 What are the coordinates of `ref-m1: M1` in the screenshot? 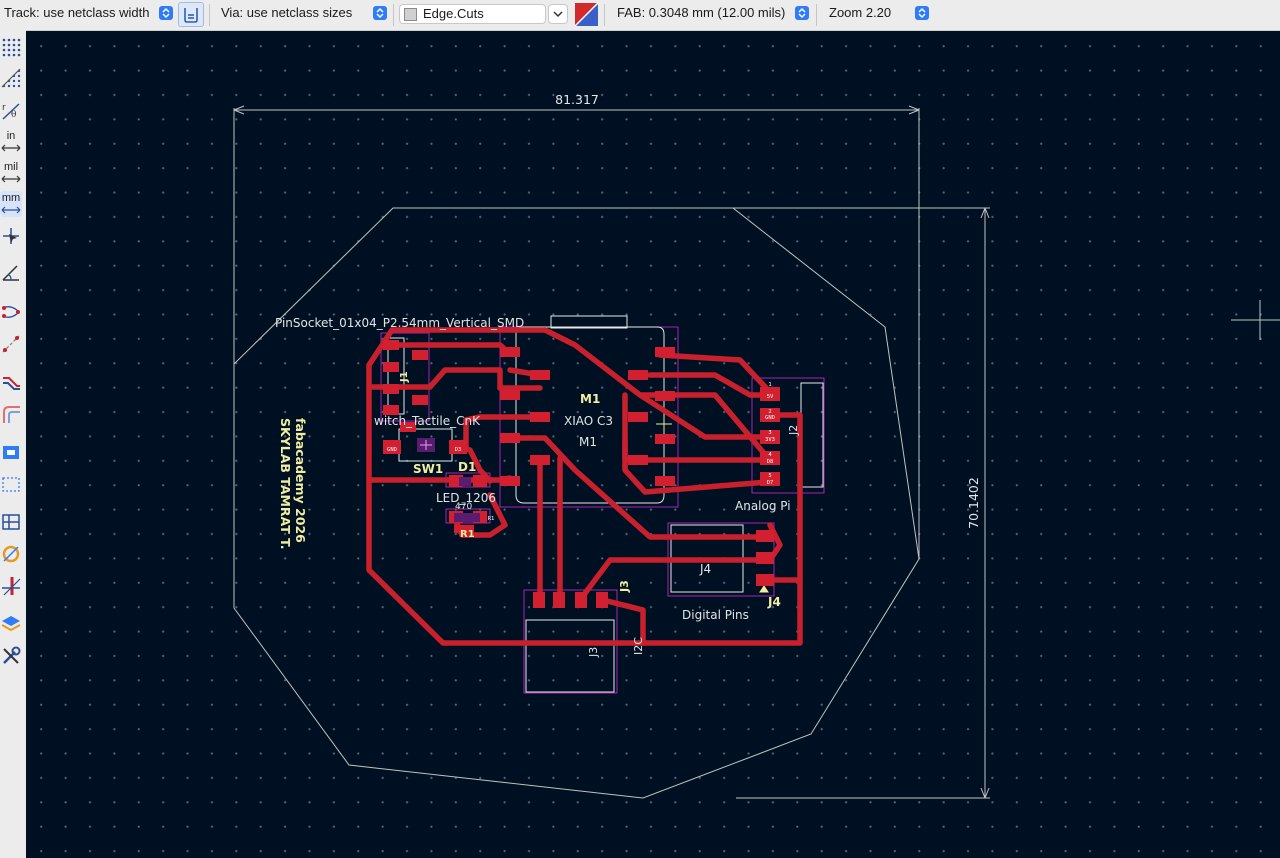 It's located at (590, 399).